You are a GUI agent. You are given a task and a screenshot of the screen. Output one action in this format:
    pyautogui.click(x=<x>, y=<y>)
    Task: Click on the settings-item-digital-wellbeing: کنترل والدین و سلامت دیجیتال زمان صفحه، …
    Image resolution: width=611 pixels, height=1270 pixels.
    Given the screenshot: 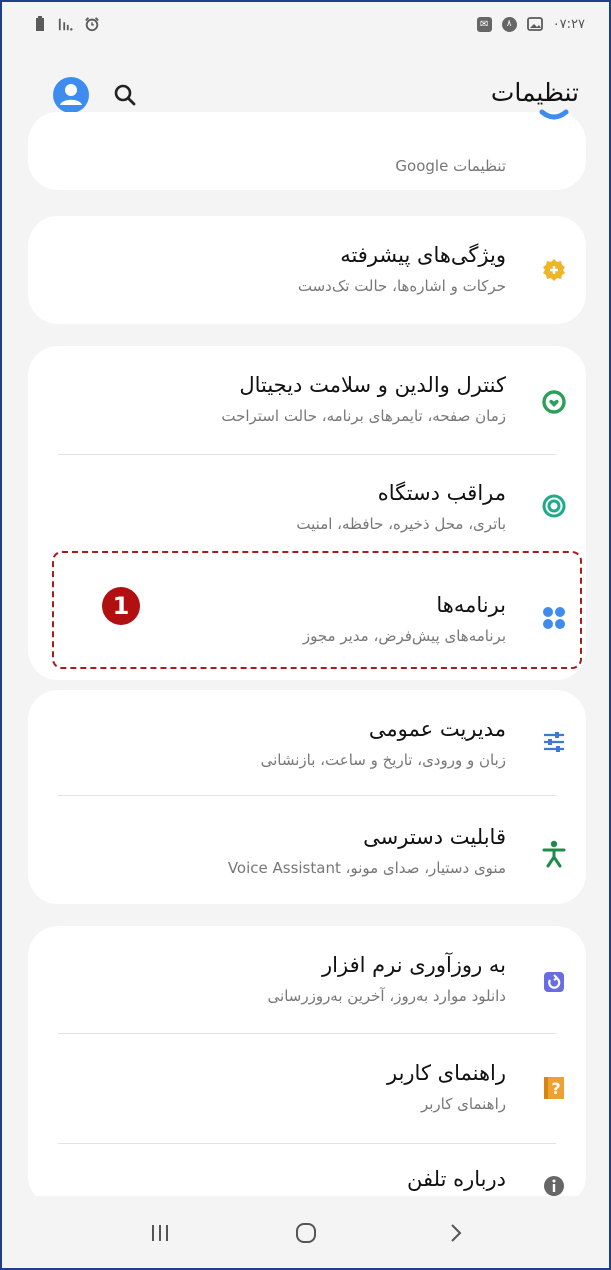 What is the action you would take?
    pyautogui.click(x=307, y=400)
    